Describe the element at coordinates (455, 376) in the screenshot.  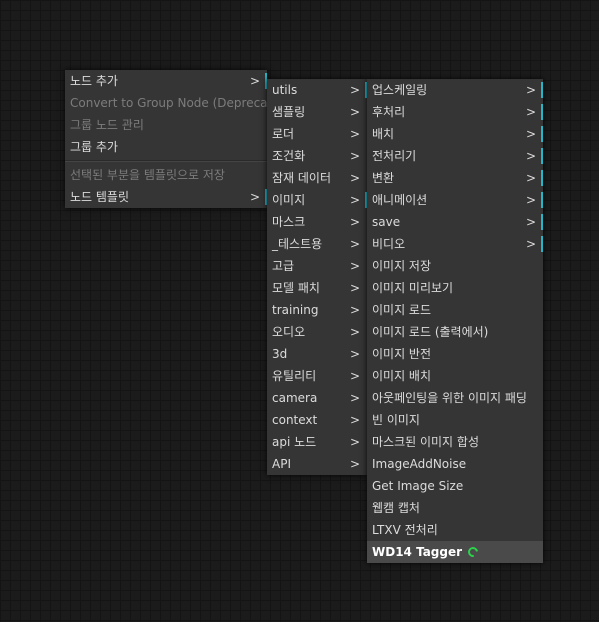
I see `menu-item-image-batch: 이미지 배치` at that location.